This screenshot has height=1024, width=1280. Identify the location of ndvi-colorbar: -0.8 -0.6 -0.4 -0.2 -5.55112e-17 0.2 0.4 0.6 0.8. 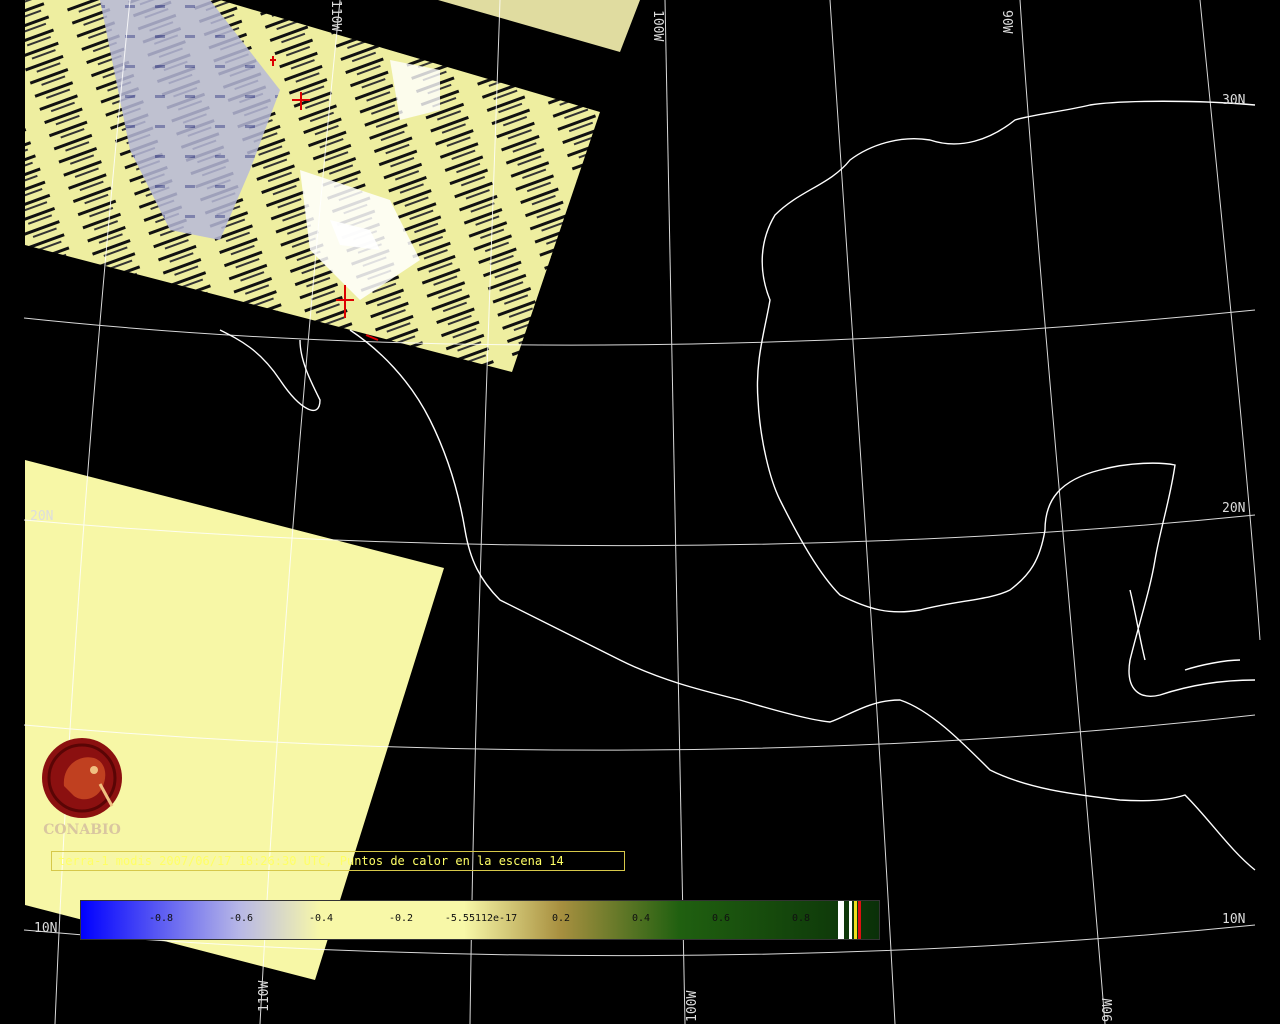
(480, 920).